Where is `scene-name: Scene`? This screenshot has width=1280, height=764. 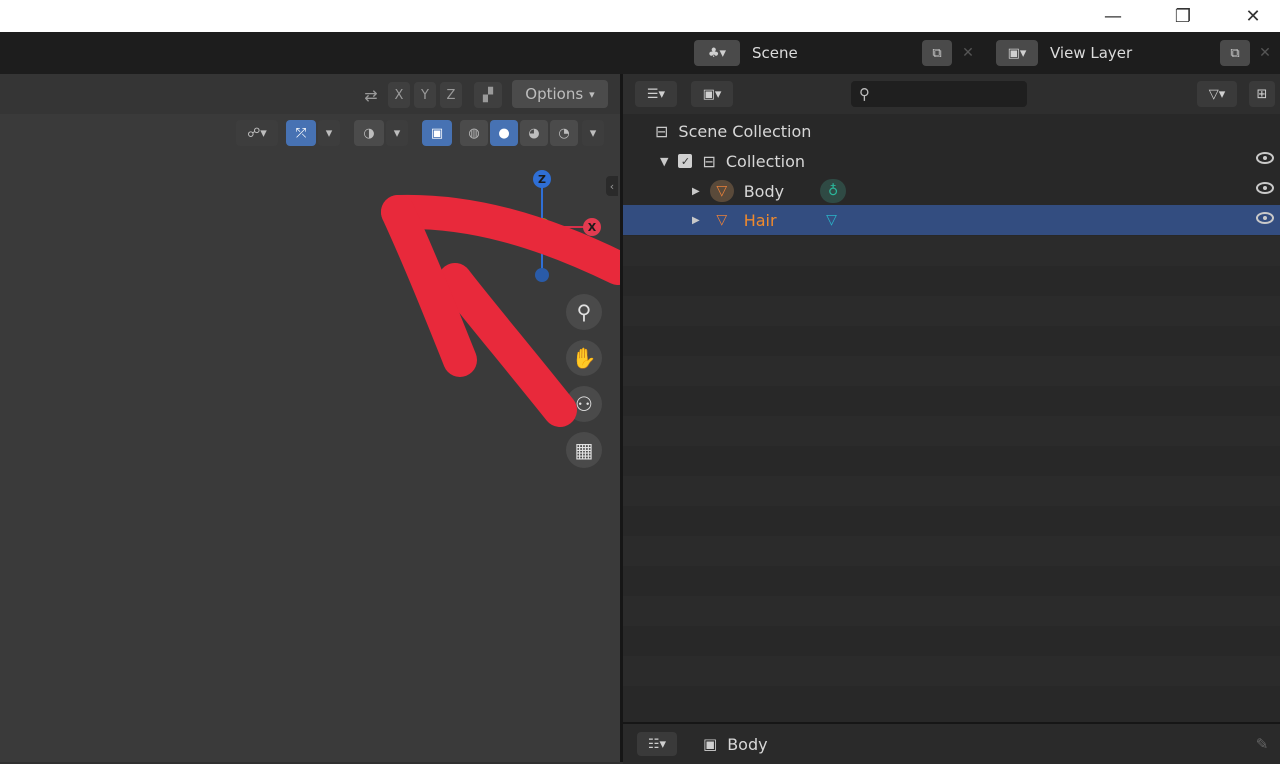
scene-name: Scene is located at coordinates (775, 53).